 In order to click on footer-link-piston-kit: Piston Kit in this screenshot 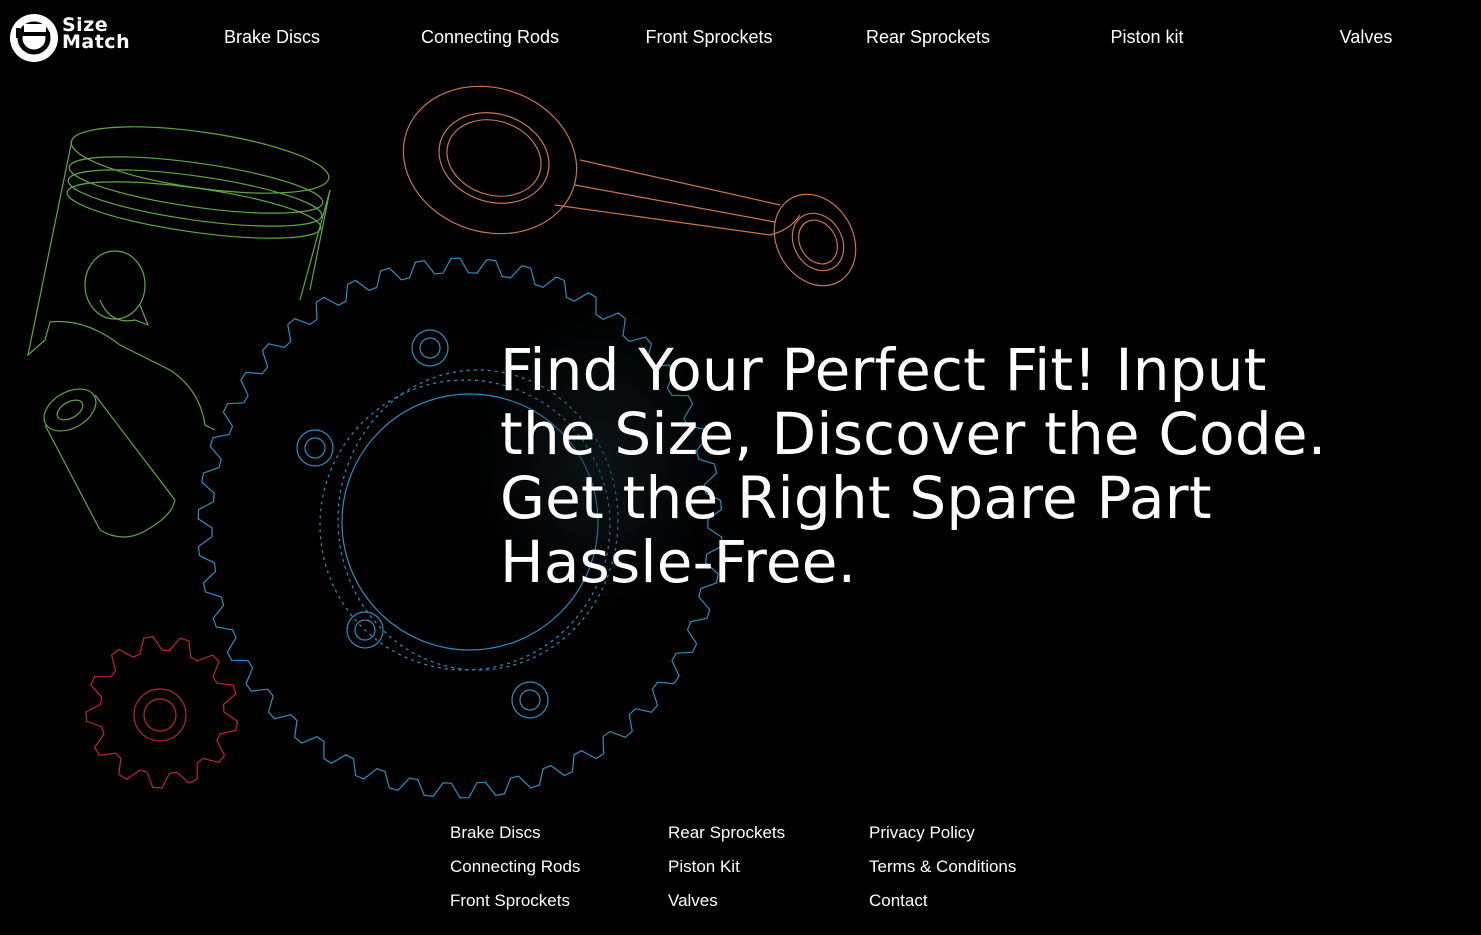, I will do `click(726, 867)`.